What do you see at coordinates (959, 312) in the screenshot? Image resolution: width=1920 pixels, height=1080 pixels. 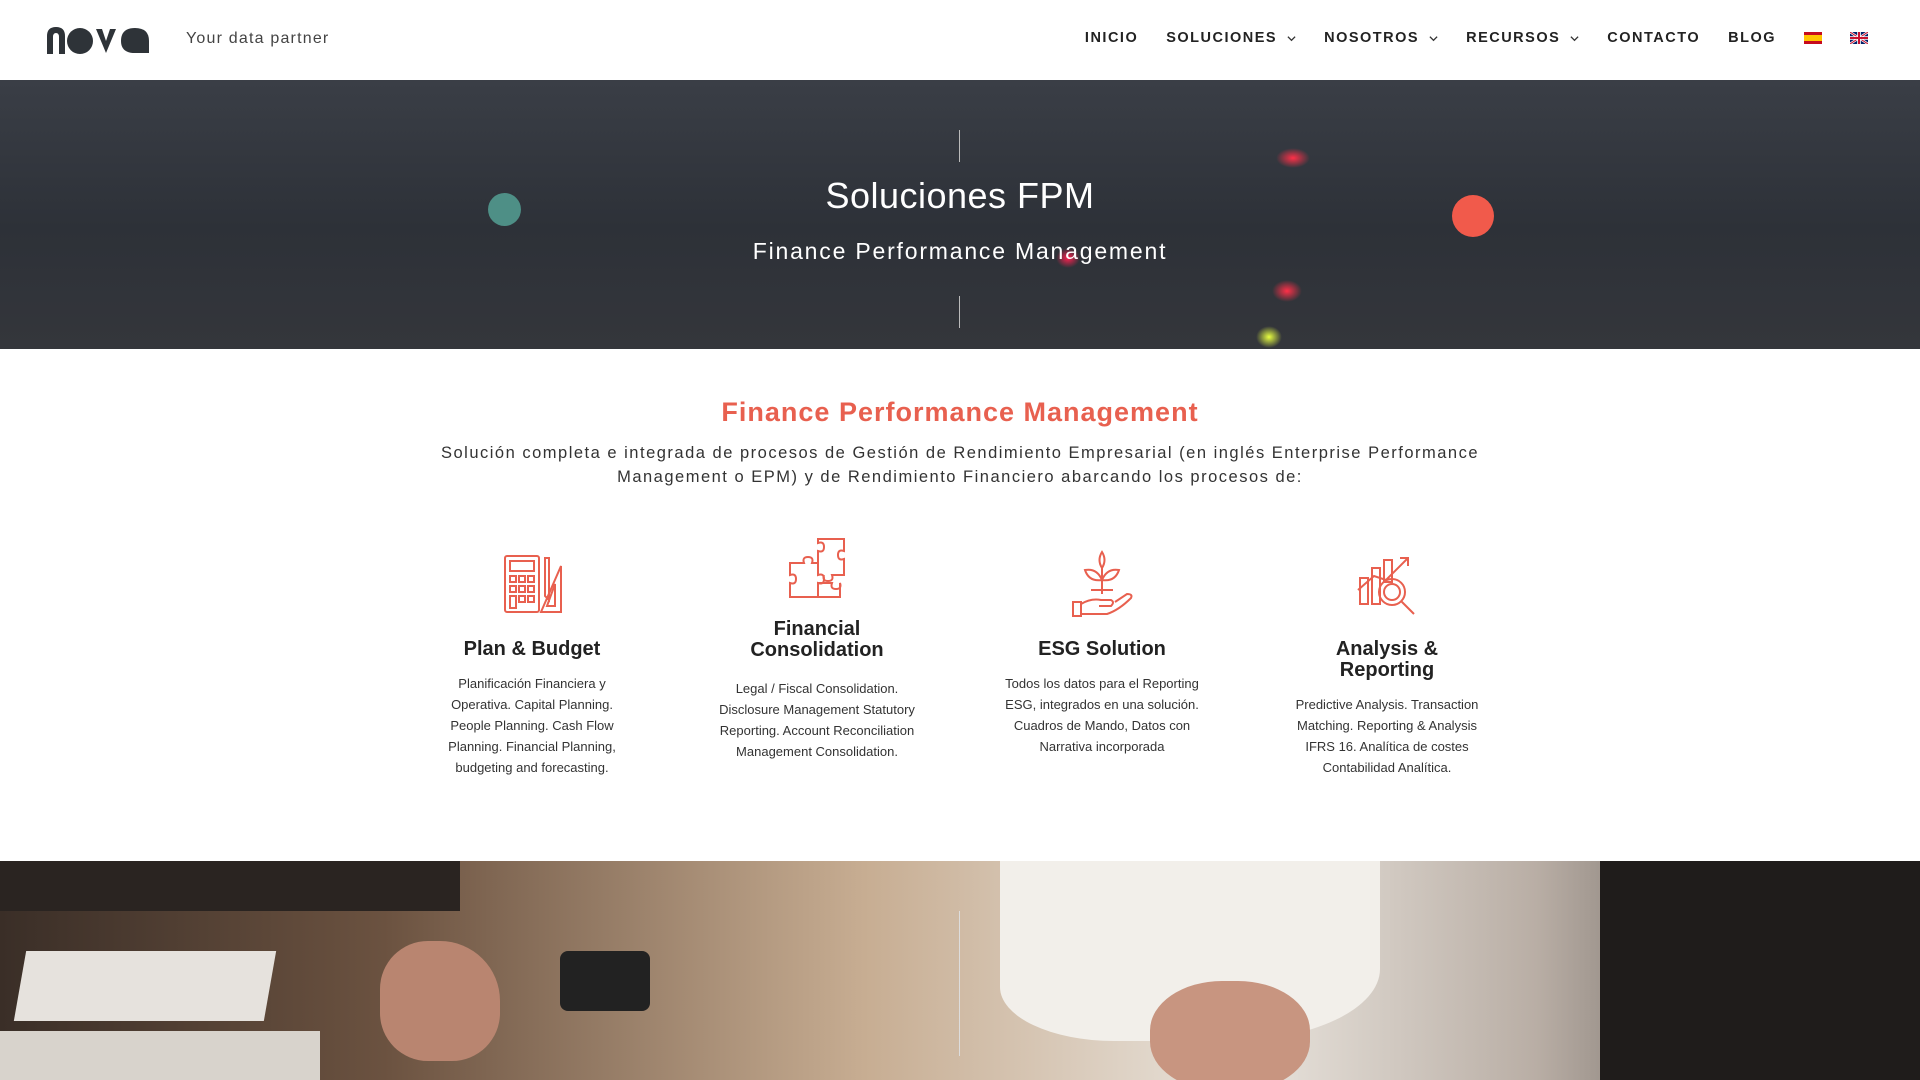 I see `hero-divider-bottom` at bounding box center [959, 312].